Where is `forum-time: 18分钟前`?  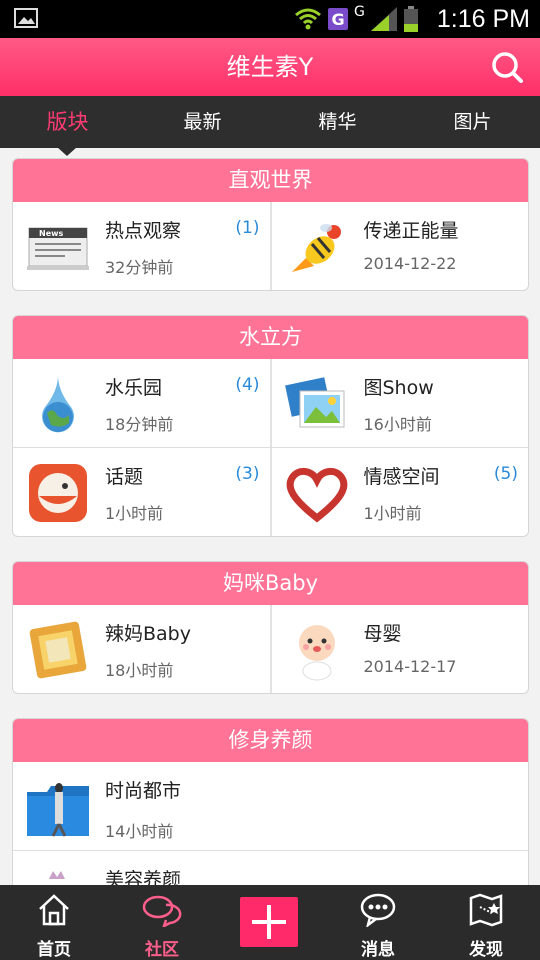
forum-time: 18分钟前 is located at coordinates (139, 424).